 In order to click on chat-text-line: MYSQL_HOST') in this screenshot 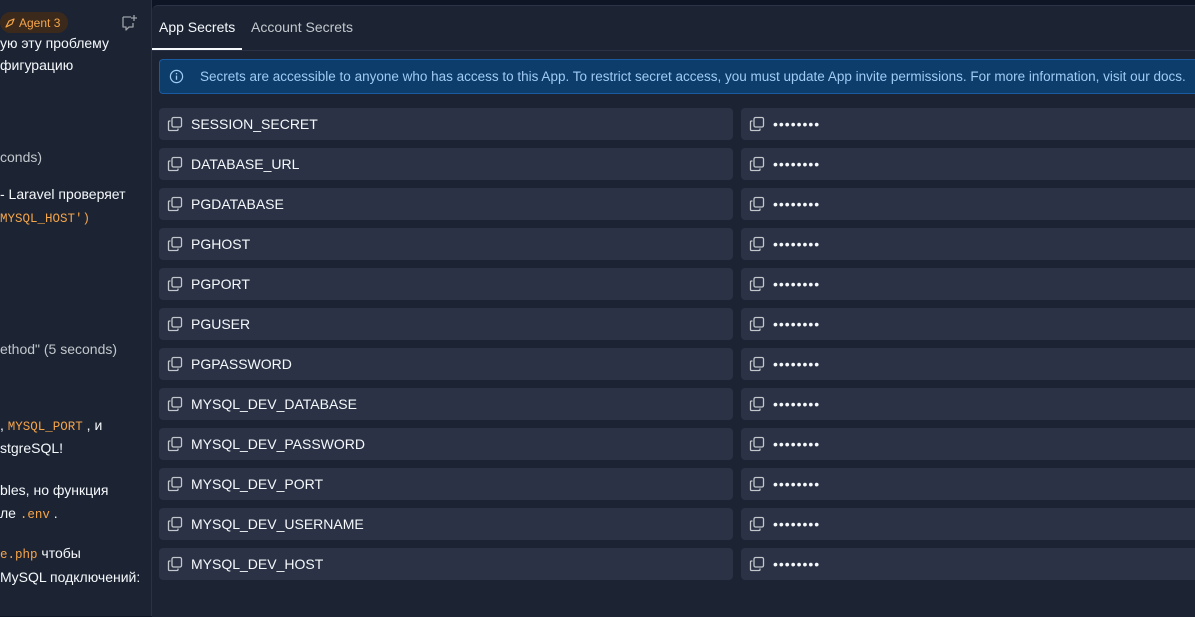, I will do `click(45, 219)`.